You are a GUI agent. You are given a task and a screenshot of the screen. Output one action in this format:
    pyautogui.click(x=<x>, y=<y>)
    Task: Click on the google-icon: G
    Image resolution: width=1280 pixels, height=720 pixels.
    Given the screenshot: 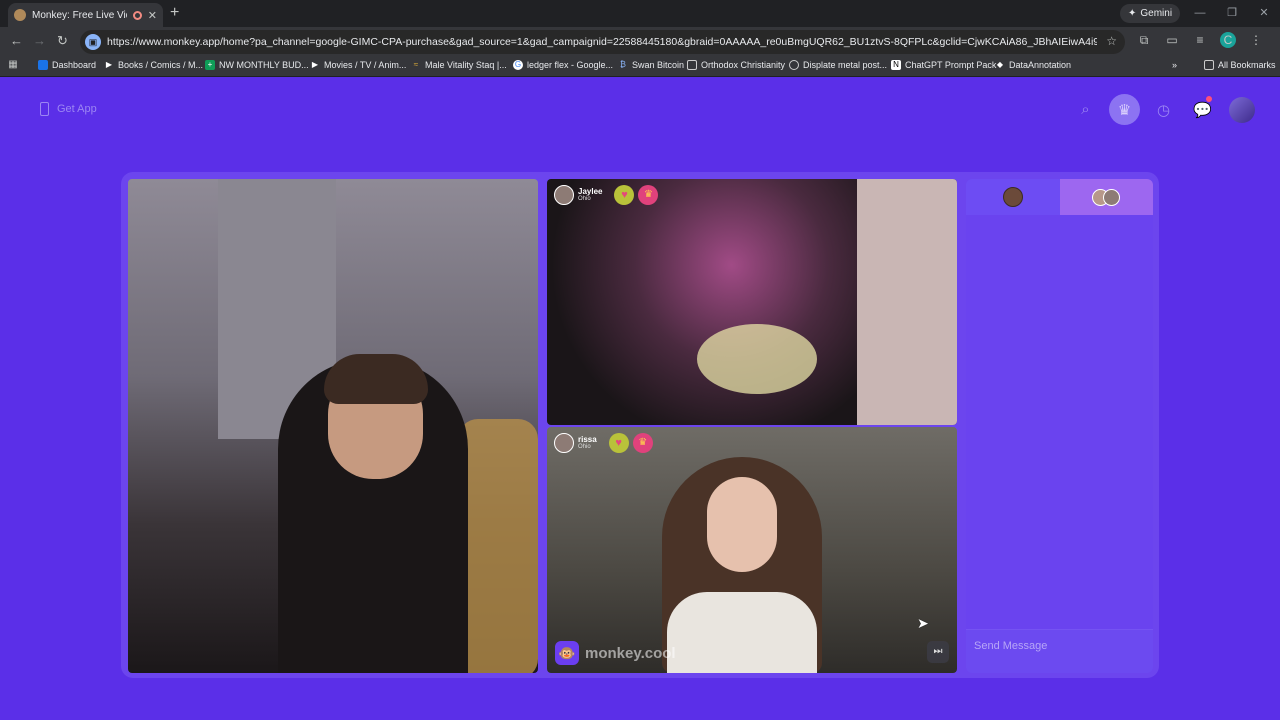 What is the action you would take?
    pyautogui.click(x=518, y=65)
    